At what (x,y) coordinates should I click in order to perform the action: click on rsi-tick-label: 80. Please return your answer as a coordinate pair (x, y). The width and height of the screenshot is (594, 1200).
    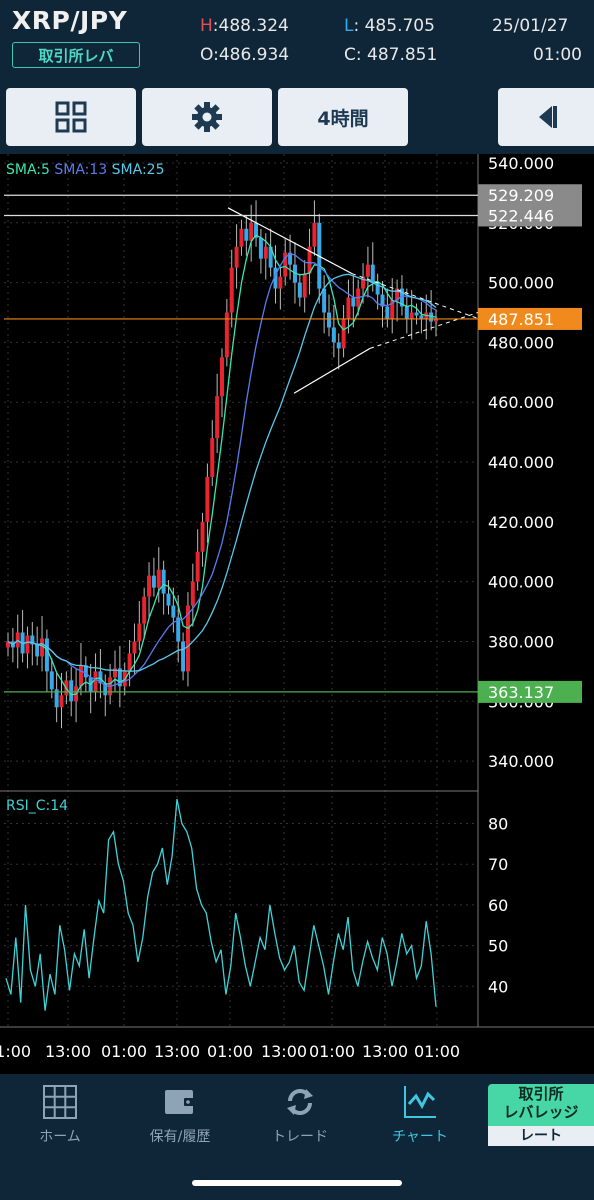
    Looking at the image, I should click on (498, 824).